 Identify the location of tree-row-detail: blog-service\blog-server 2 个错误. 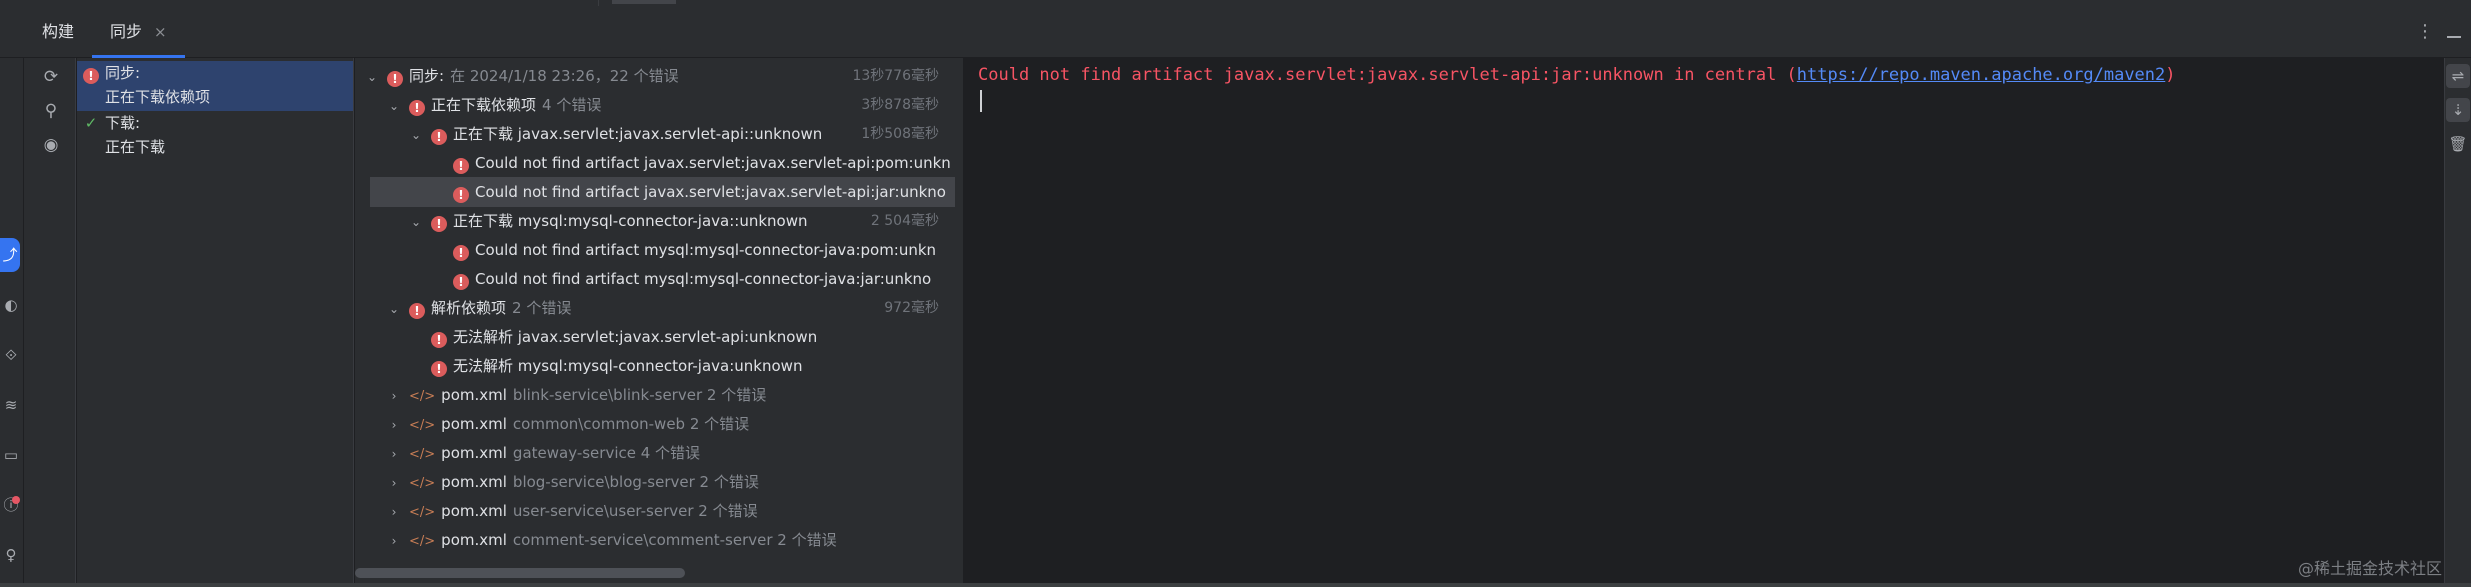
(635, 482).